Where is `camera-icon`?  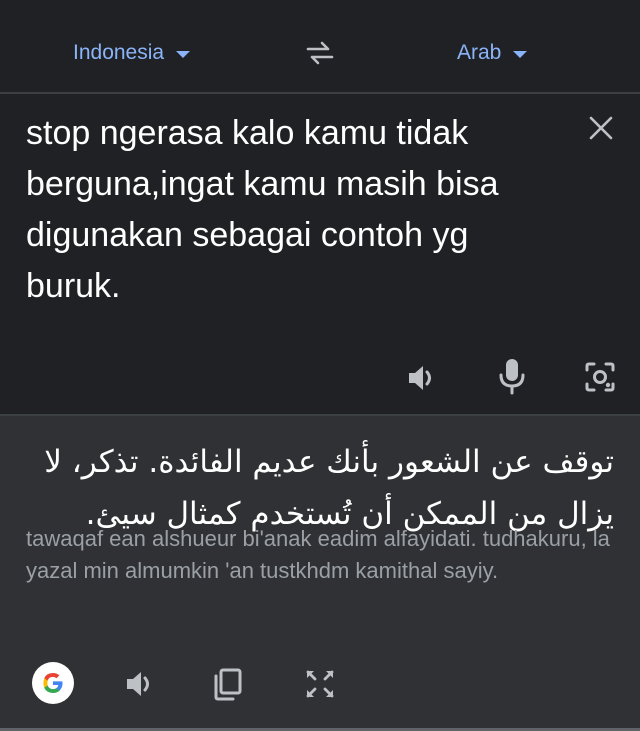 camera-icon is located at coordinates (600, 377).